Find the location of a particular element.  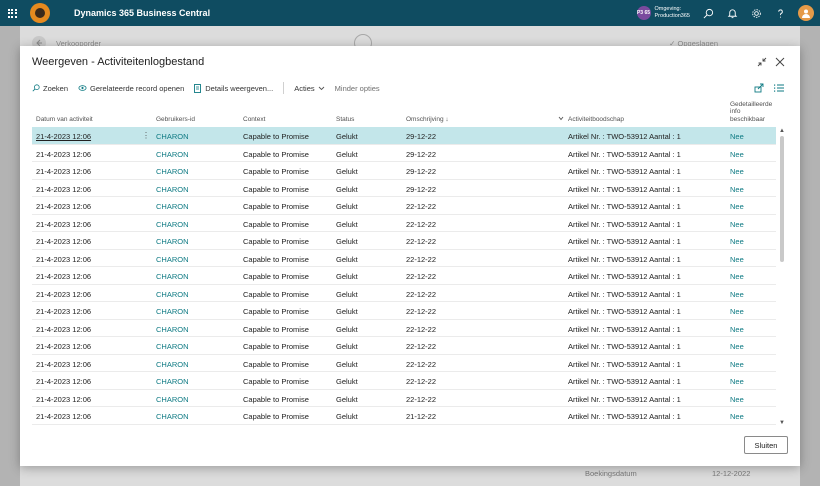

open-related-label: Gerelateerde record openen is located at coordinates (137, 88).